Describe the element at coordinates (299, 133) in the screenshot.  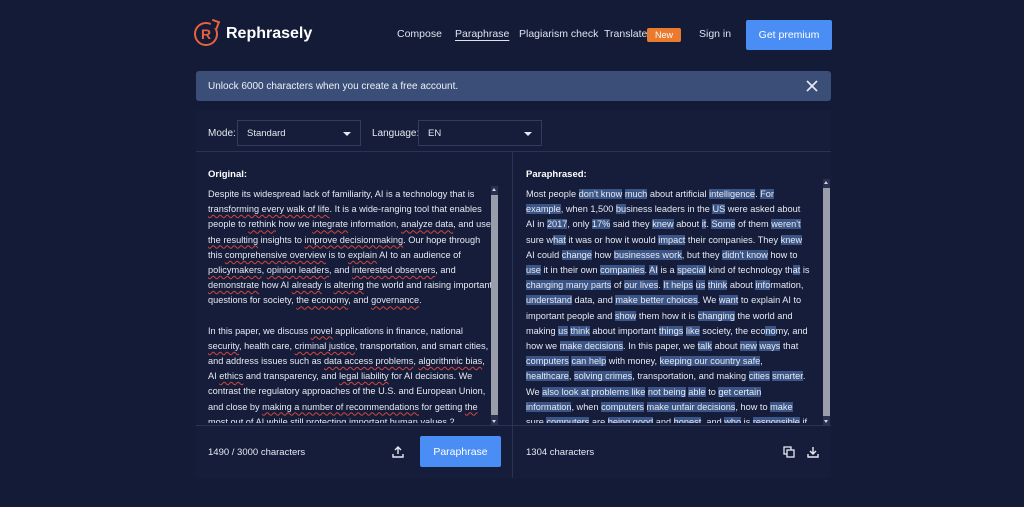
I see `mode-select: Standard` at that location.